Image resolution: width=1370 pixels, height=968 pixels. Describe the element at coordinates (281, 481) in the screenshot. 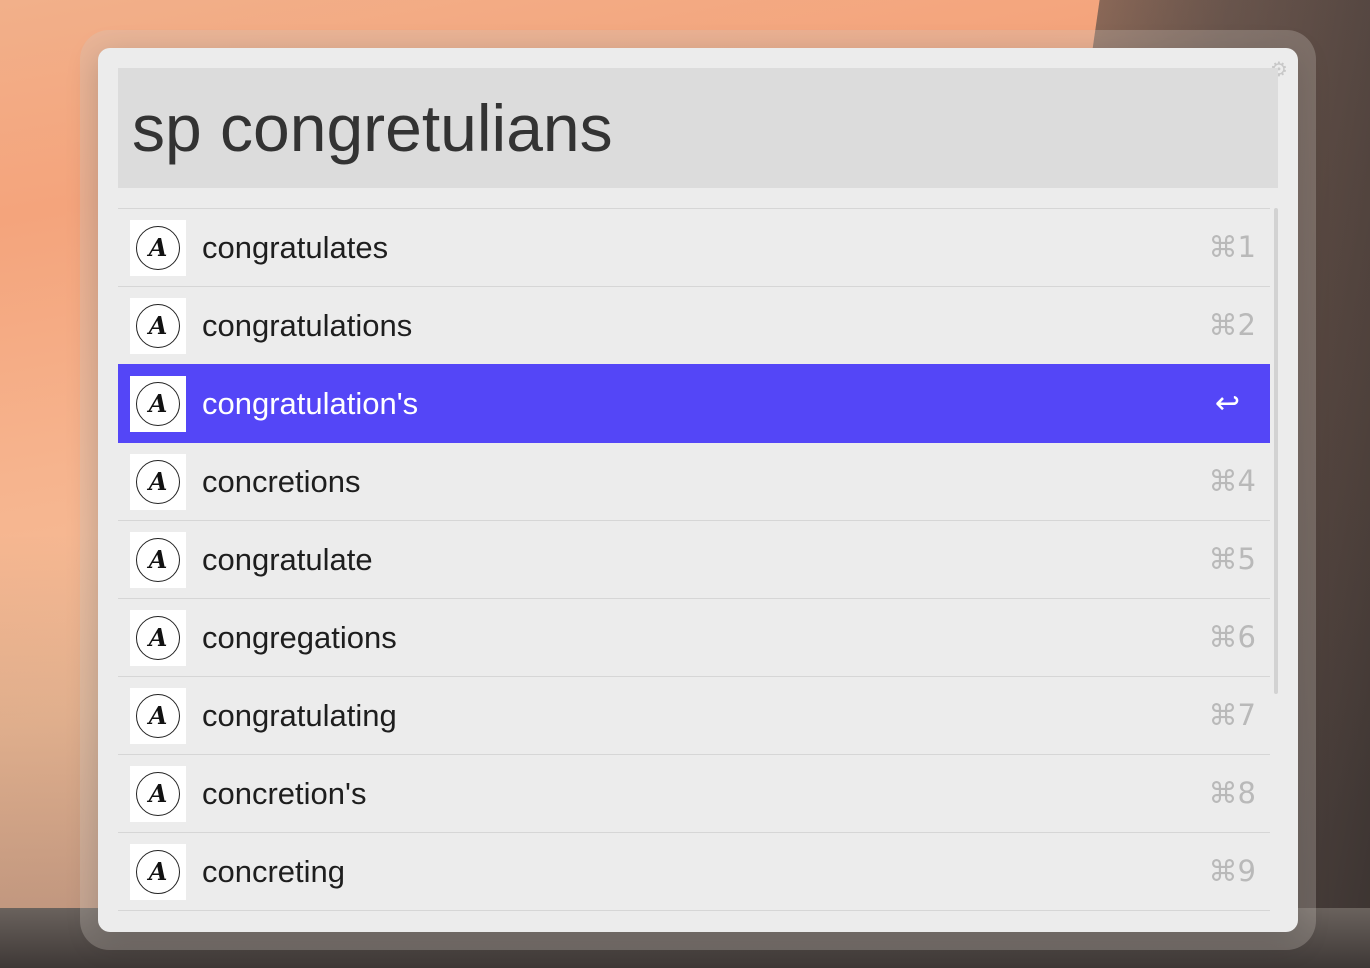

I see `result-label: concretions` at that location.